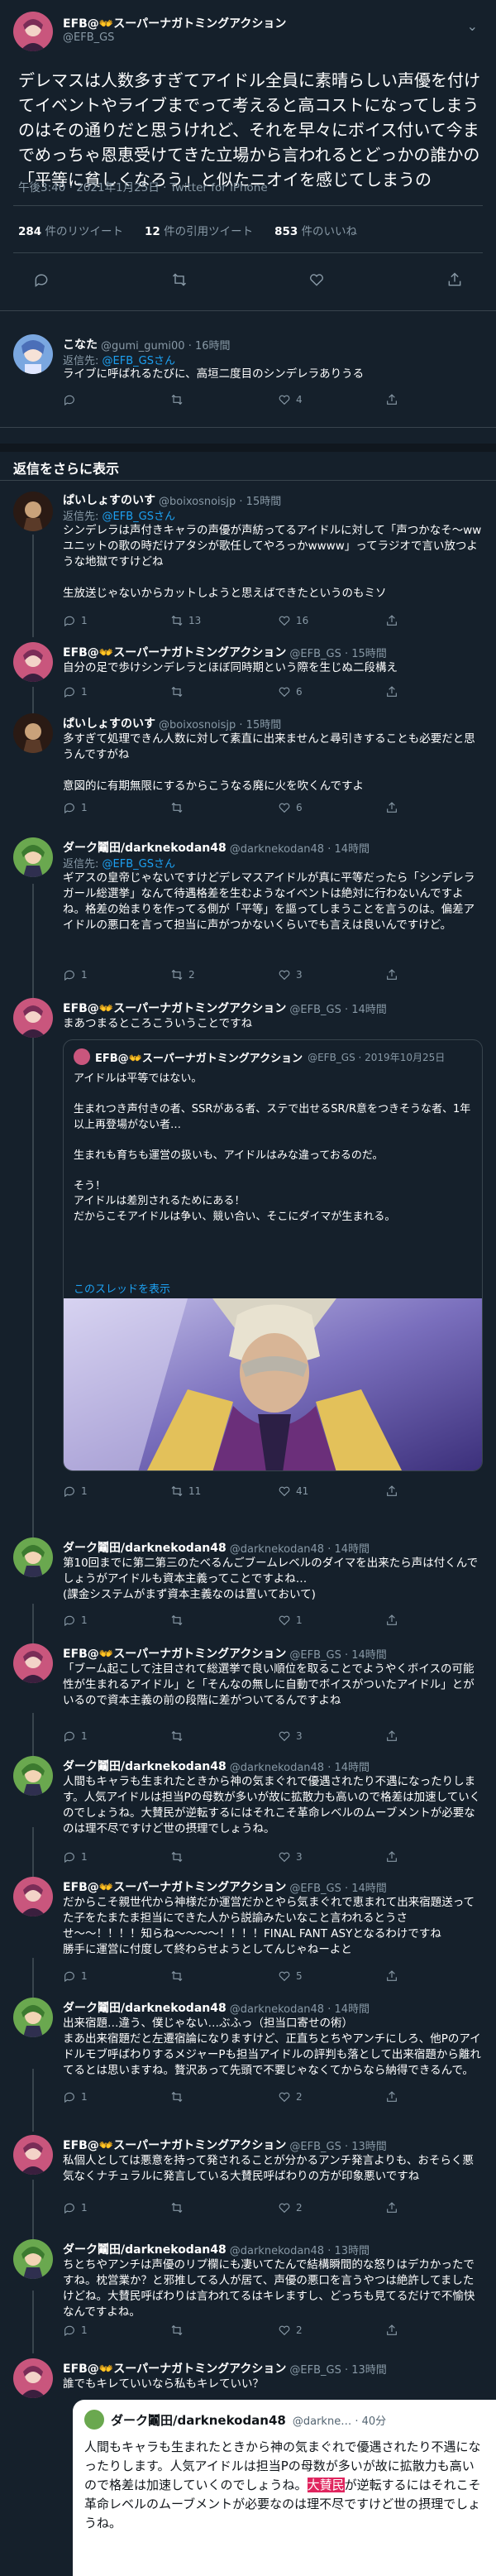 The height and width of the screenshot is (2576, 496). Describe the element at coordinates (473, 26) in the screenshot. I see `more-options-icon: ⌄` at that location.